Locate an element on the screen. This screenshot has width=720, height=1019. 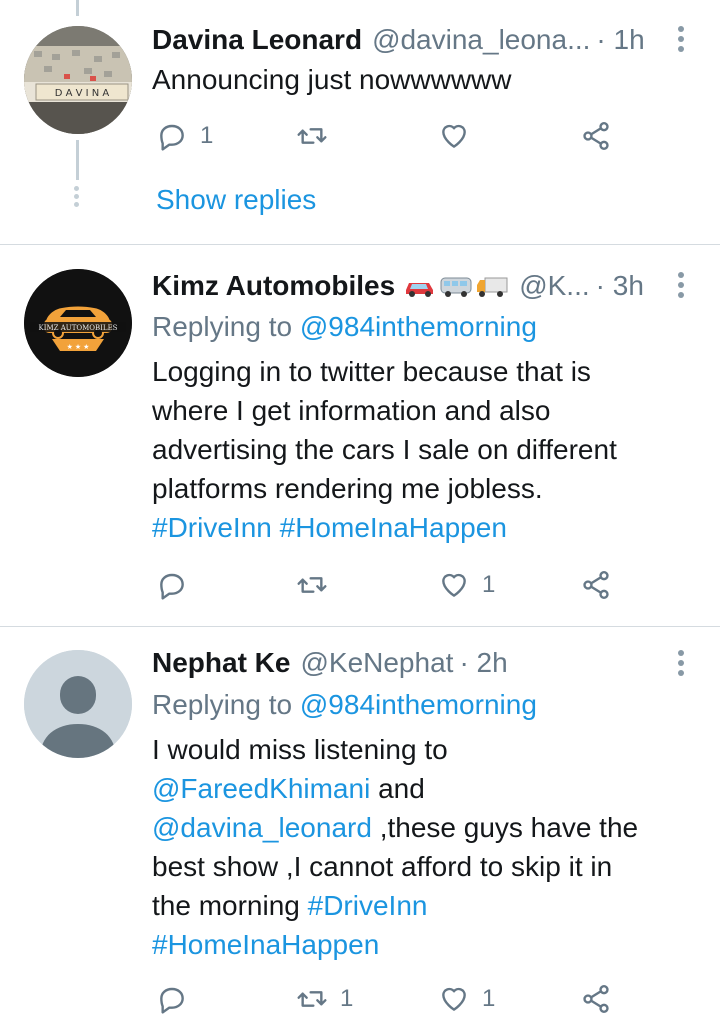
timestamp: · 2h is located at coordinates (483, 663).